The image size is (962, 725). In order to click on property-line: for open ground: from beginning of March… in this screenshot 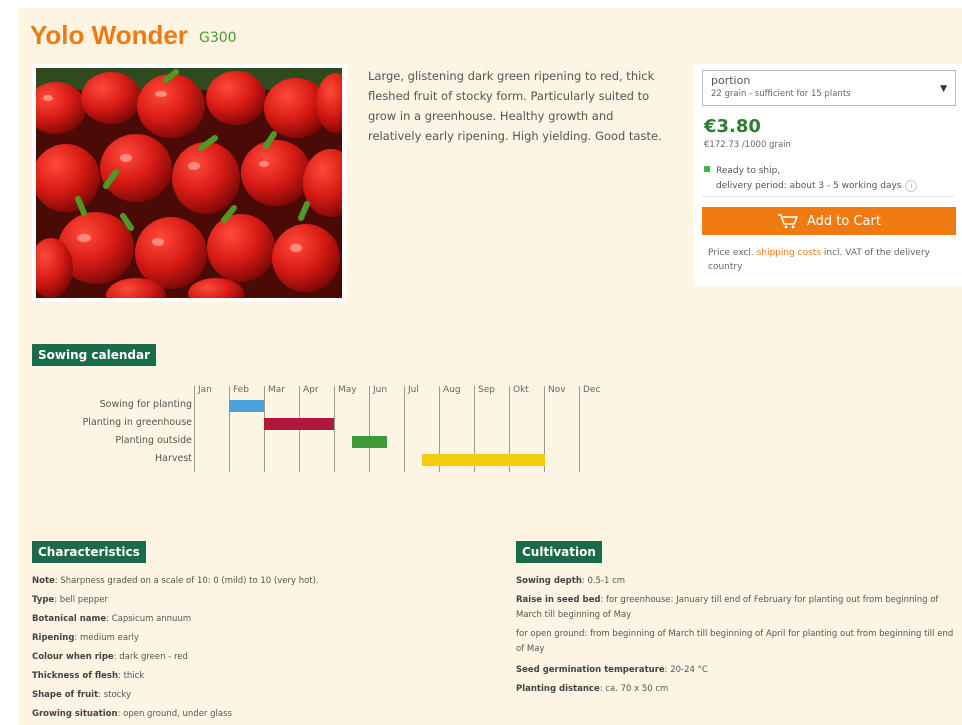, I will do `click(736, 642)`.